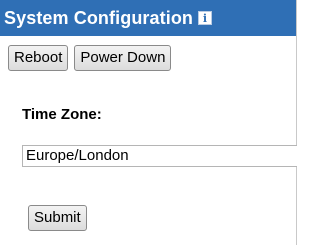 This screenshot has width=320, height=245. Describe the element at coordinates (62, 114) in the screenshot. I see `timezone-label: Time Zone:` at that location.